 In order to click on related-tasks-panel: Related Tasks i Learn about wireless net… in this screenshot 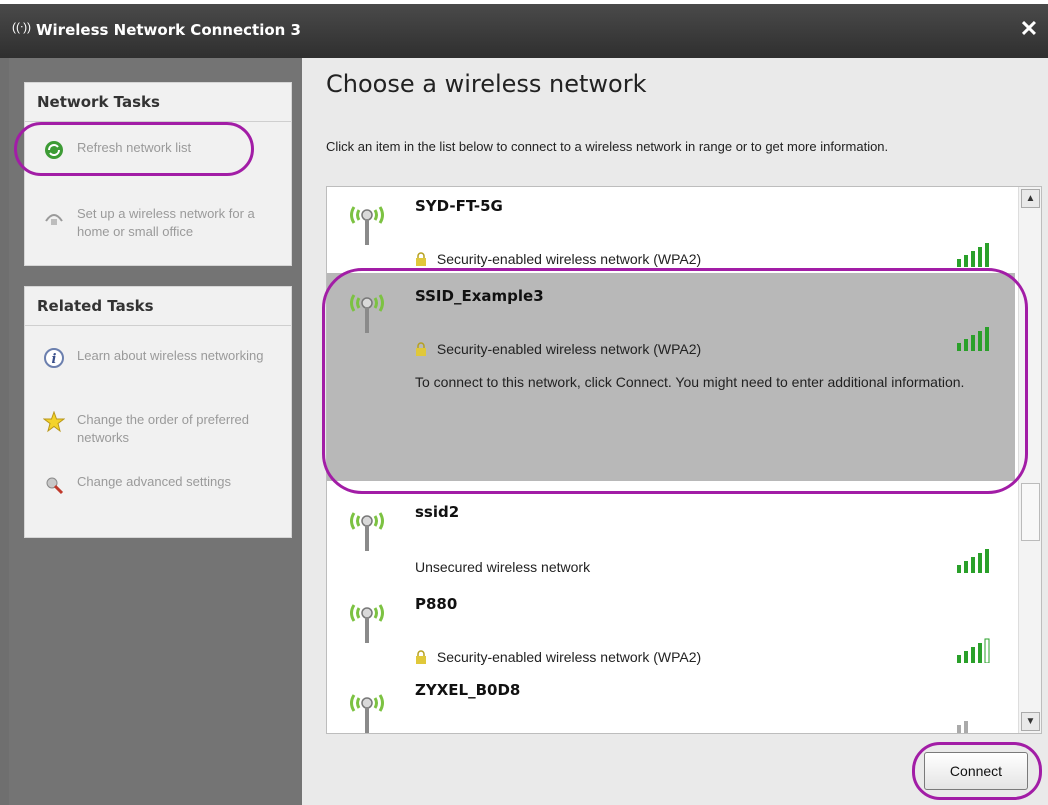, I will do `click(158, 412)`.